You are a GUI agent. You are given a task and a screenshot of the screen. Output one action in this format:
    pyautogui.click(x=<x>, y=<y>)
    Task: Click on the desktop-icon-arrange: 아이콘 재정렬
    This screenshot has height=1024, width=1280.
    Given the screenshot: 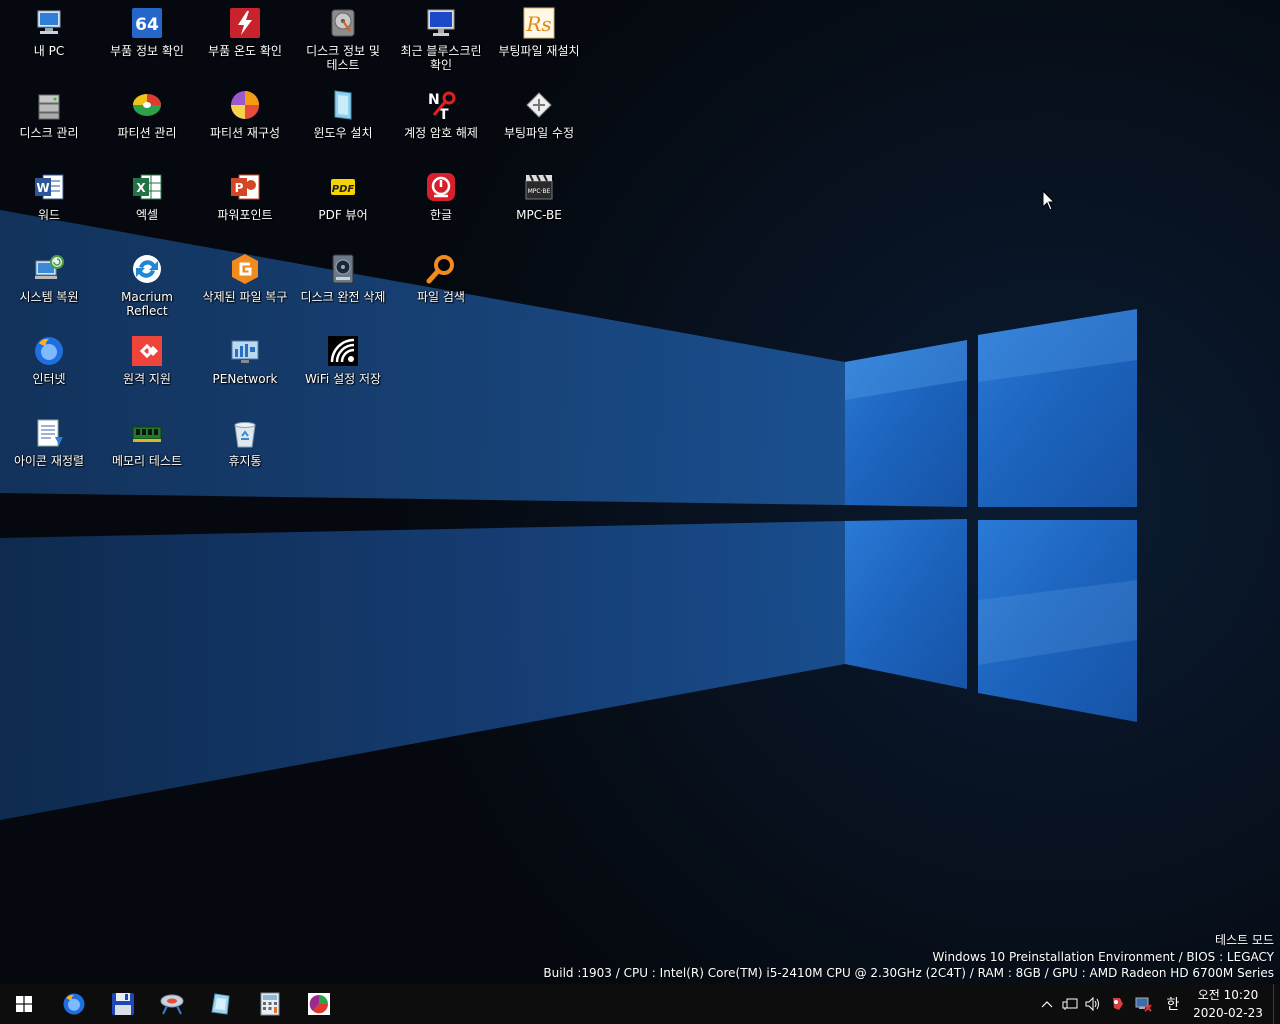 What is the action you would take?
    pyautogui.click(x=49, y=452)
    